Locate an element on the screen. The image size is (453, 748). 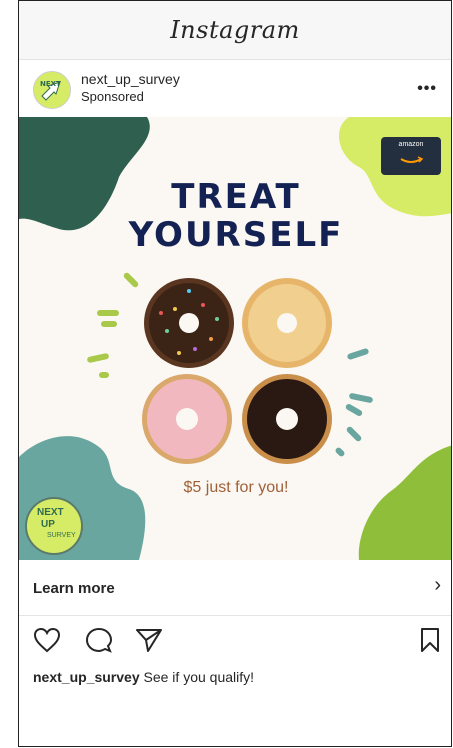
post-header: NEXT next_up_survey Sponsored ••• is located at coordinates (235, 89).